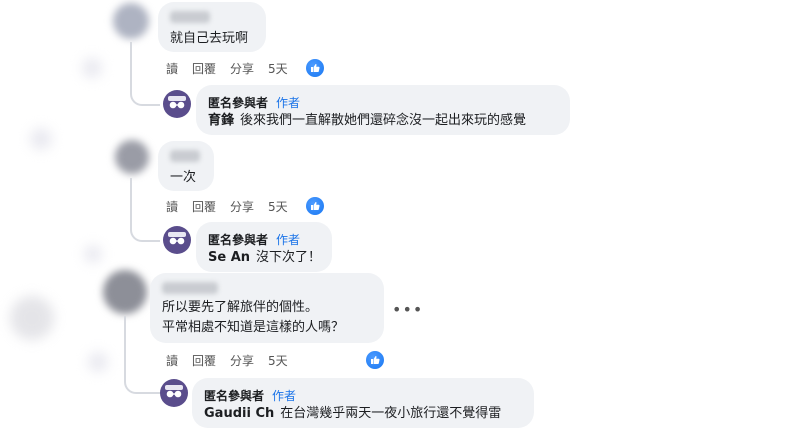 Image resolution: width=810 pixels, height=428 pixels. What do you see at coordinates (186, 166) in the screenshot?
I see `comment-bubble: 一次` at bounding box center [186, 166].